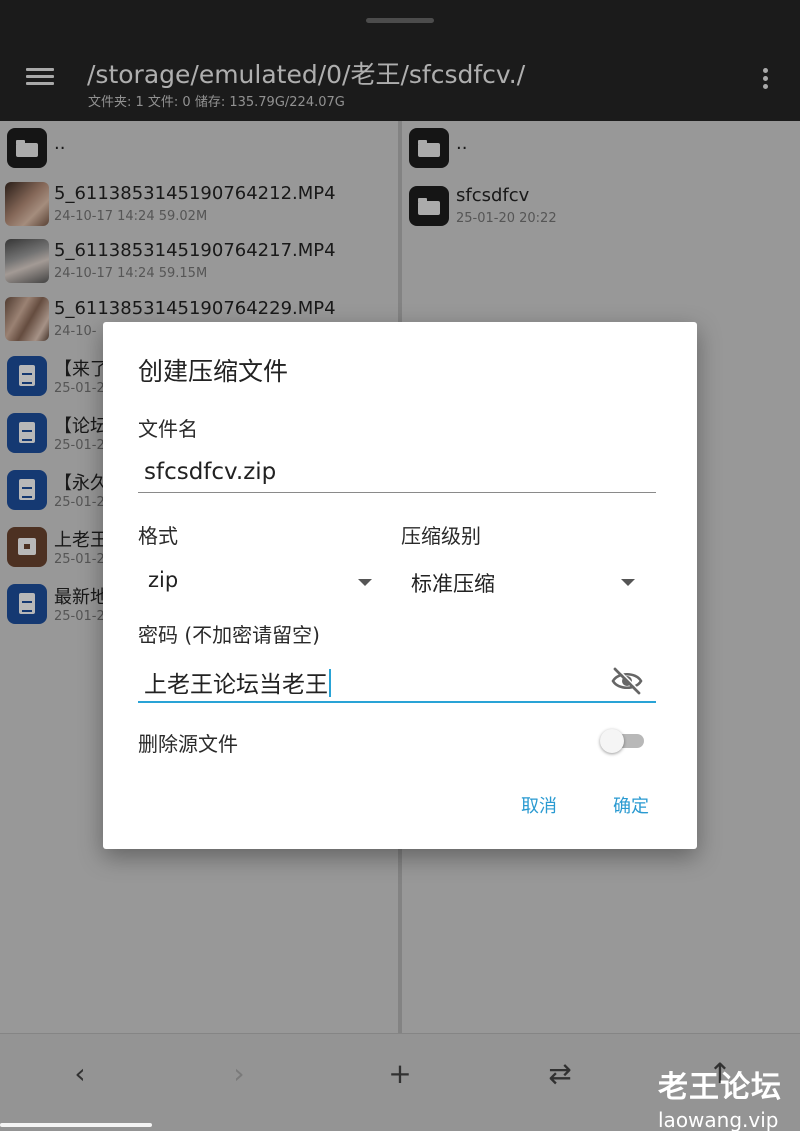 The width and height of the screenshot is (800, 1131). What do you see at coordinates (210, 472) in the screenshot?
I see `filename-input: sfcsdfcv.zip` at bounding box center [210, 472].